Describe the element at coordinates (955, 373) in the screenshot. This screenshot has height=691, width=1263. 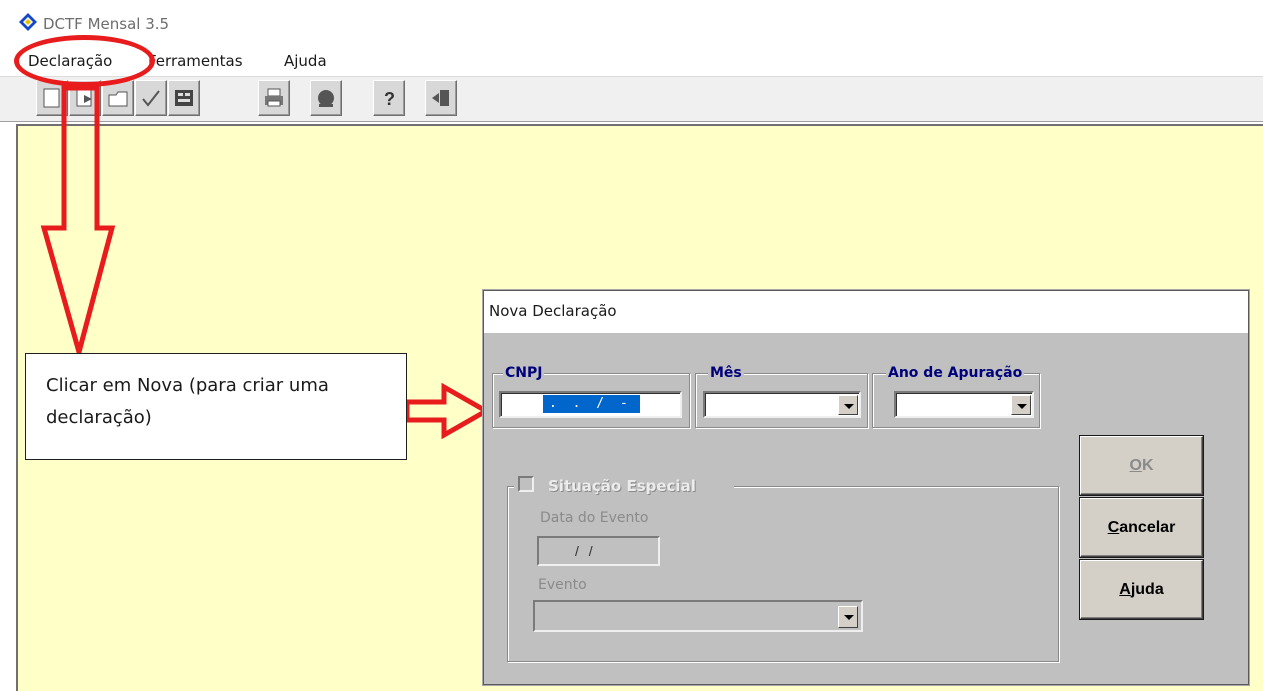
I see `ano-label: Ano de Apuração` at that location.